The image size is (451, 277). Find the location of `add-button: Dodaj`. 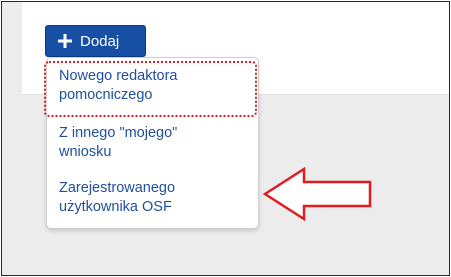

add-button: Dodaj is located at coordinates (95, 41).